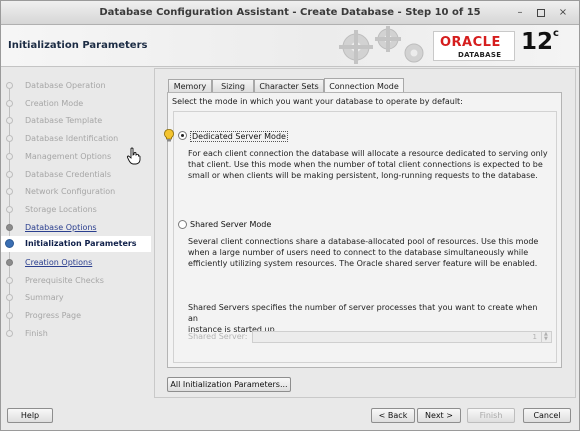  Describe the element at coordinates (439, 415) in the screenshot. I see `next-button: Next >` at that location.